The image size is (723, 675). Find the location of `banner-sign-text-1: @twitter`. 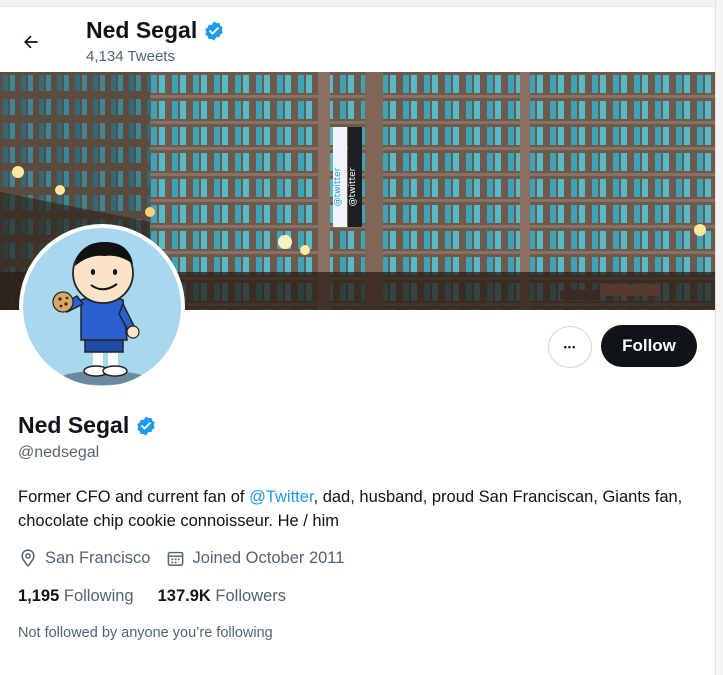

banner-sign-text-1: @twitter is located at coordinates (338, 186).